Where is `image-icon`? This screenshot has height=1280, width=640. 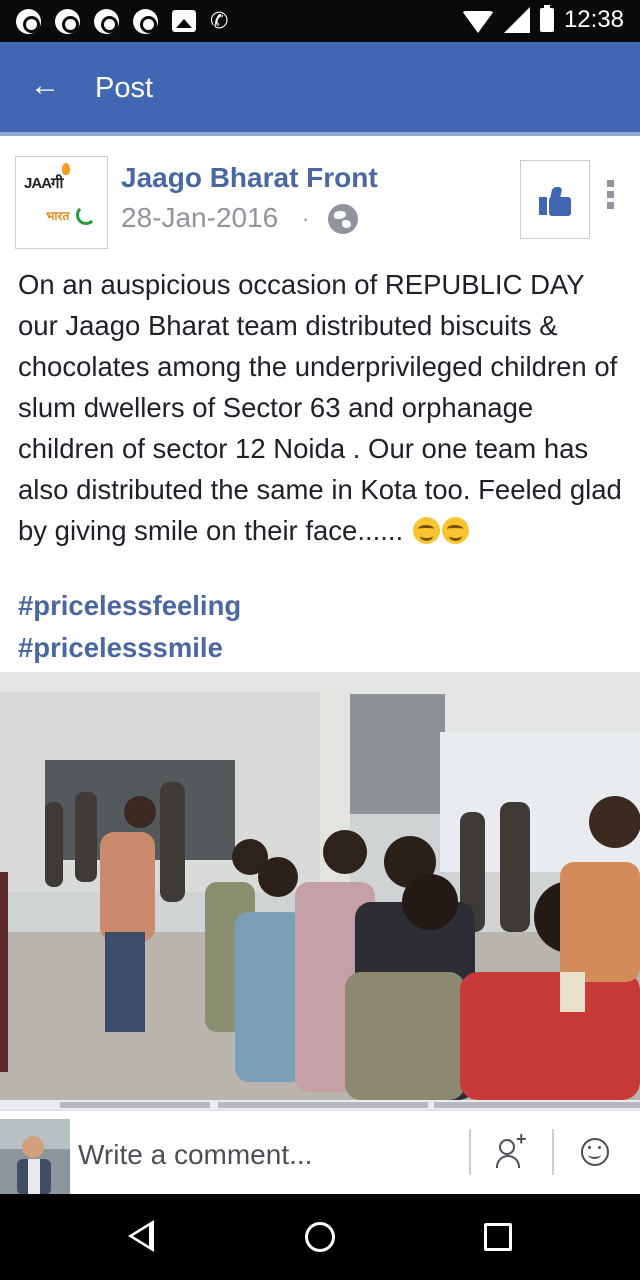
image-icon is located at coordinates (184, 21).